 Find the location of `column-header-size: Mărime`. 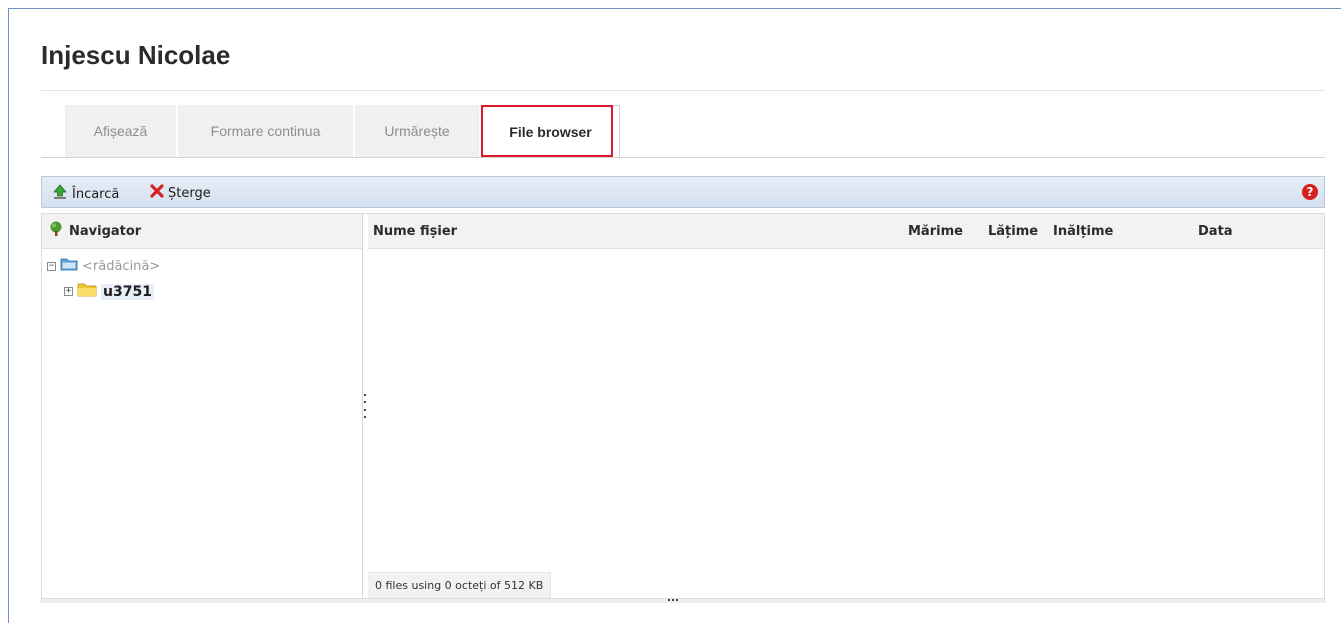

column-header-size: Mărime is located at coordinates (935, 231).